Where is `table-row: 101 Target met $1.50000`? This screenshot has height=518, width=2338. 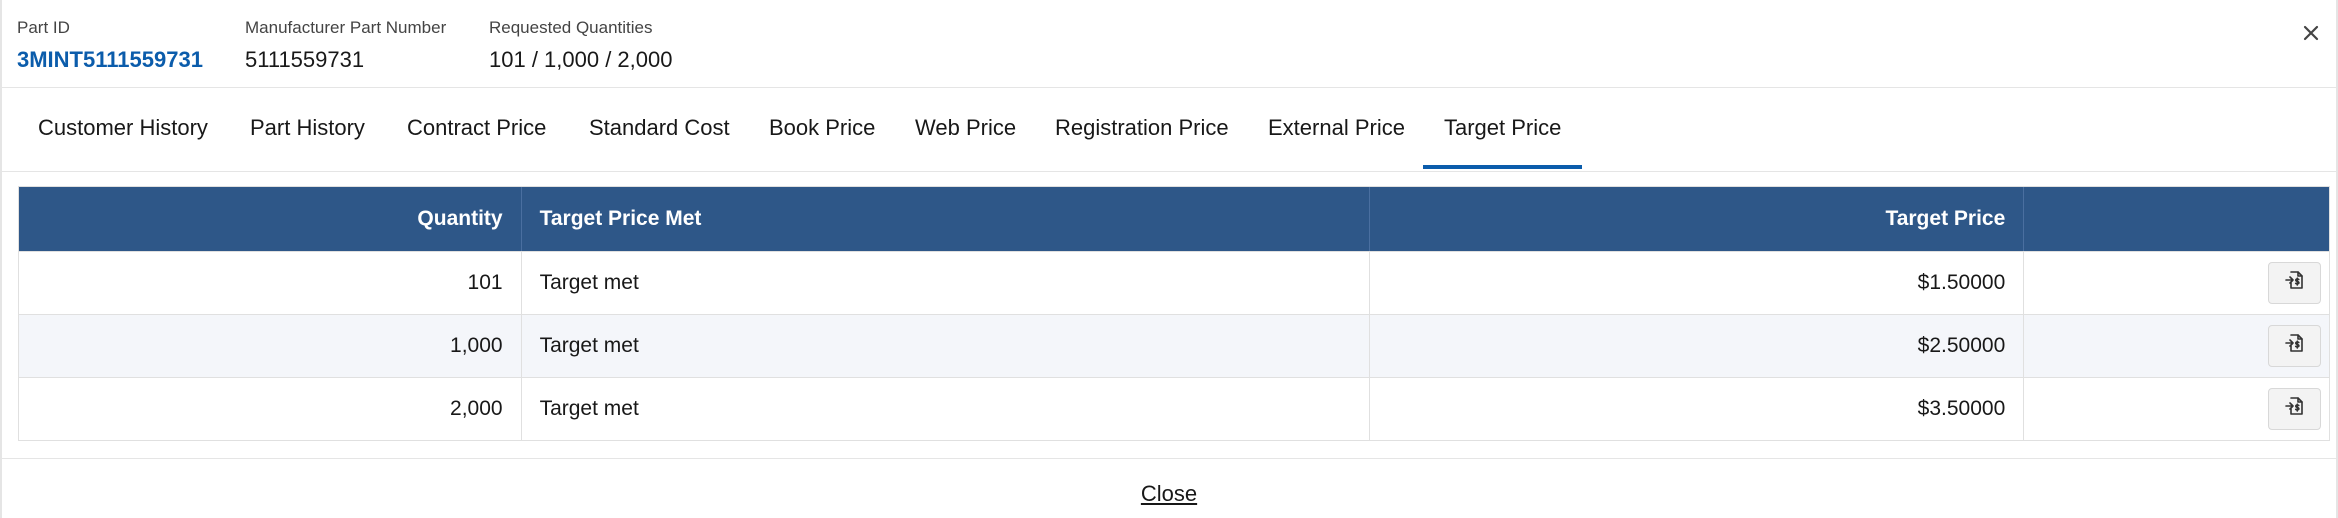 table-row: 101 Target met $1.50000 is located at coordinates (1174, 282).